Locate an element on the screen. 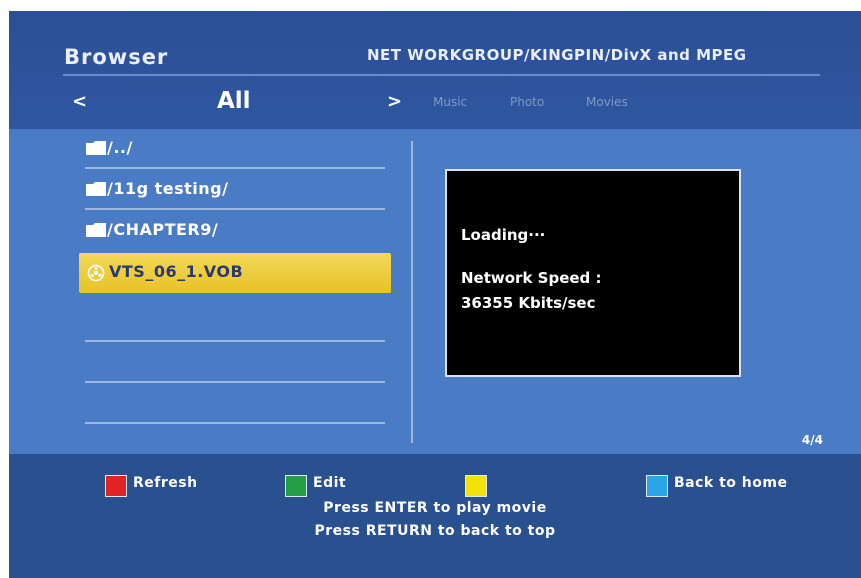 This screenshot has width=861, height=578. green-key-icon is located at coordinates (296, 486).